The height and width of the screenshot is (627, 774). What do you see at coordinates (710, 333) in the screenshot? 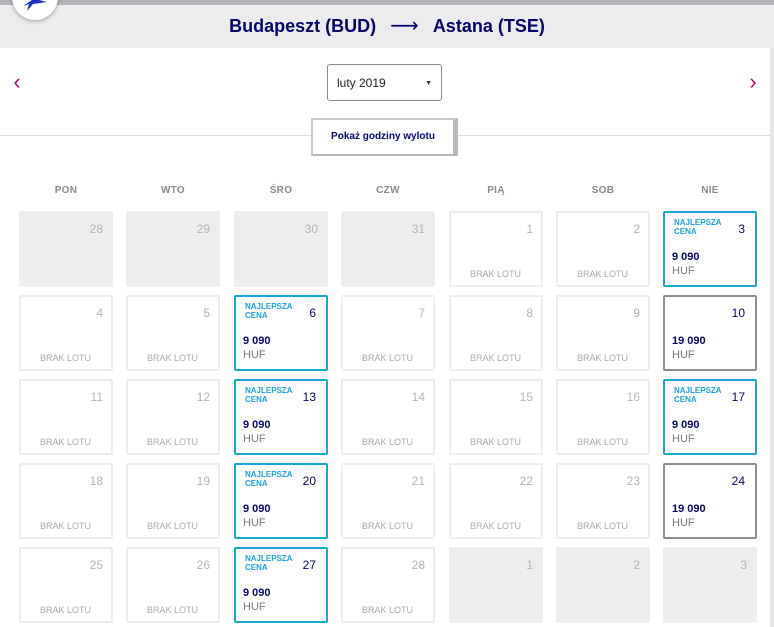
I see `calendar-day-cell: 10 19 090 HUF` at bounding box center [710, 333].